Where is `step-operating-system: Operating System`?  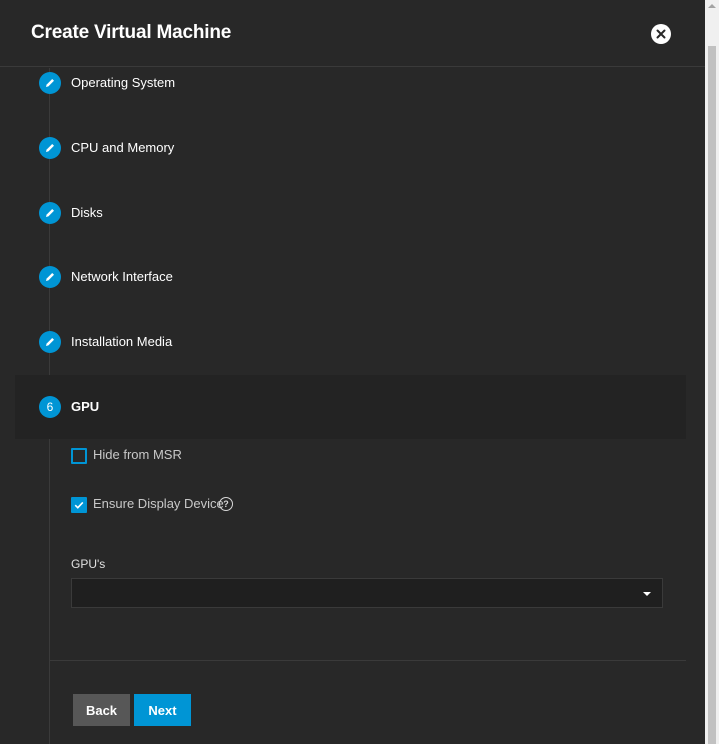
step-operating-system: Operating System is located at coordinates (352, 83).